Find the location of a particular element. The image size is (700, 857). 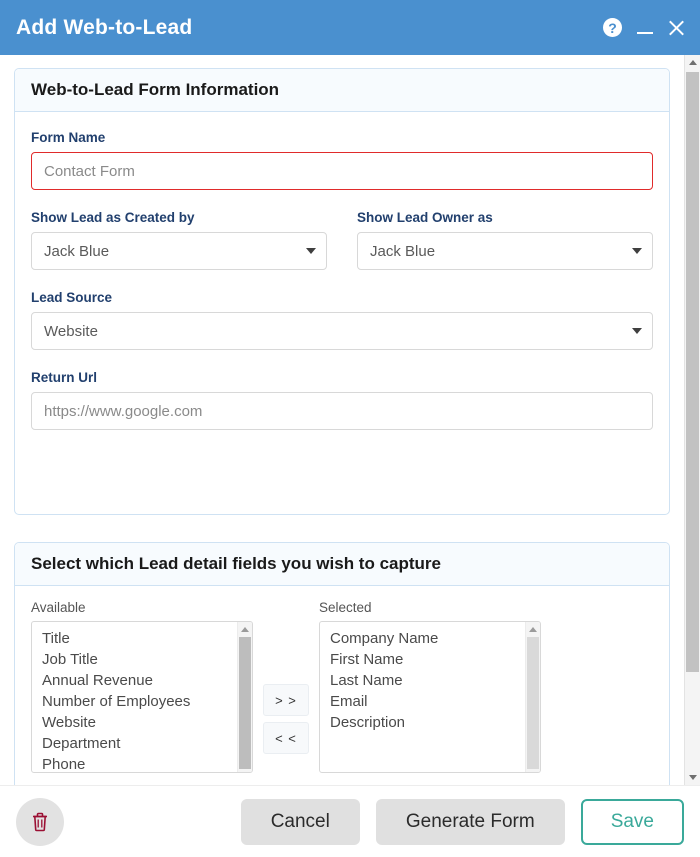

form-information-heading: Web-to-Lead Form Information is located at coordinates (342, 90).